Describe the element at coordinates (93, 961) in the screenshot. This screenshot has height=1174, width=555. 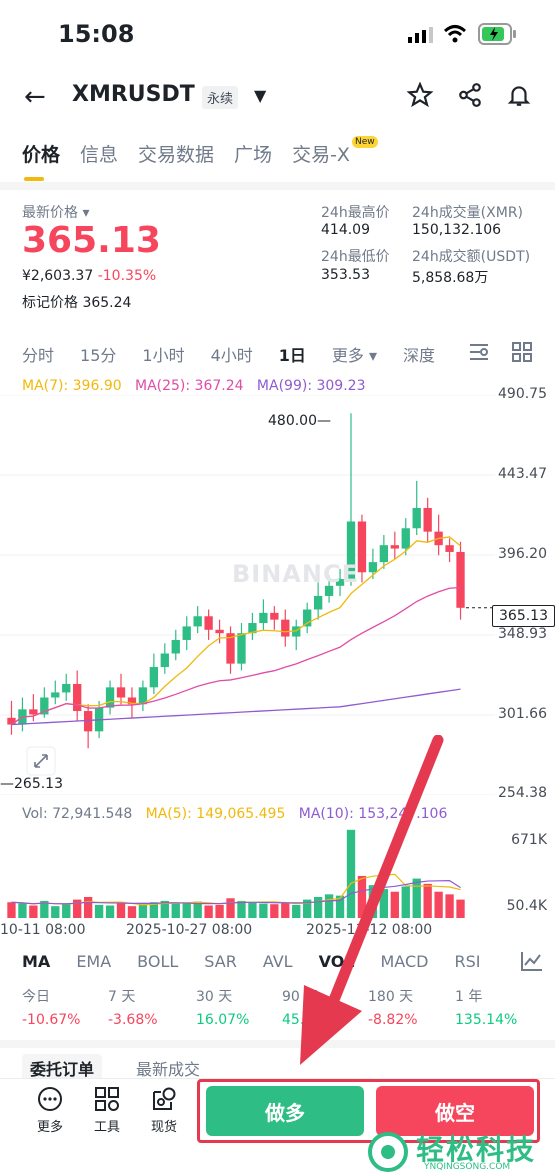
I see `ind-ema: EMA` at that location.